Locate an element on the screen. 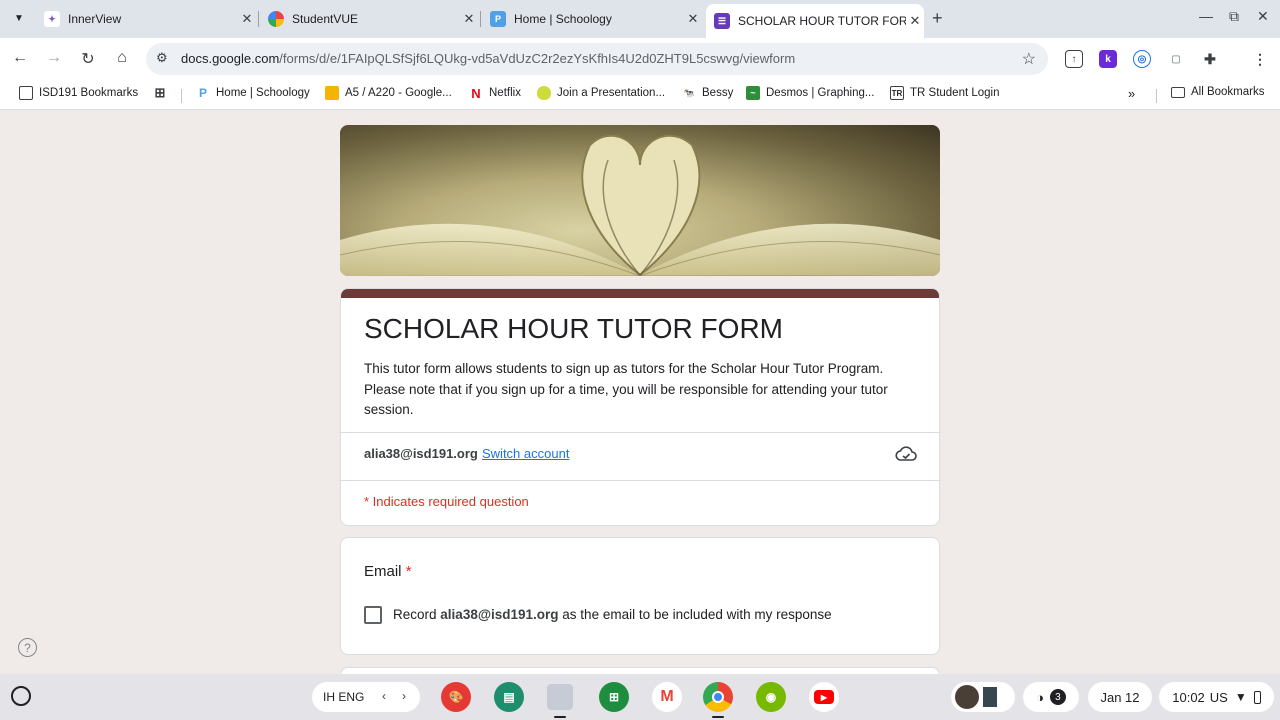 This screenshot has height=720, width=1280. tote-holding-space is located at coordinates (983, 697).